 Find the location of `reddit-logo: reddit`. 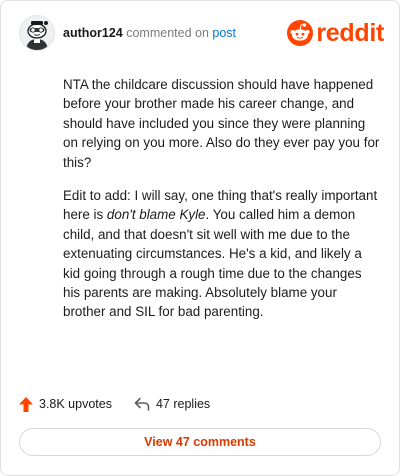

reddit-logo: reddit is located at coordinates (335, 33).